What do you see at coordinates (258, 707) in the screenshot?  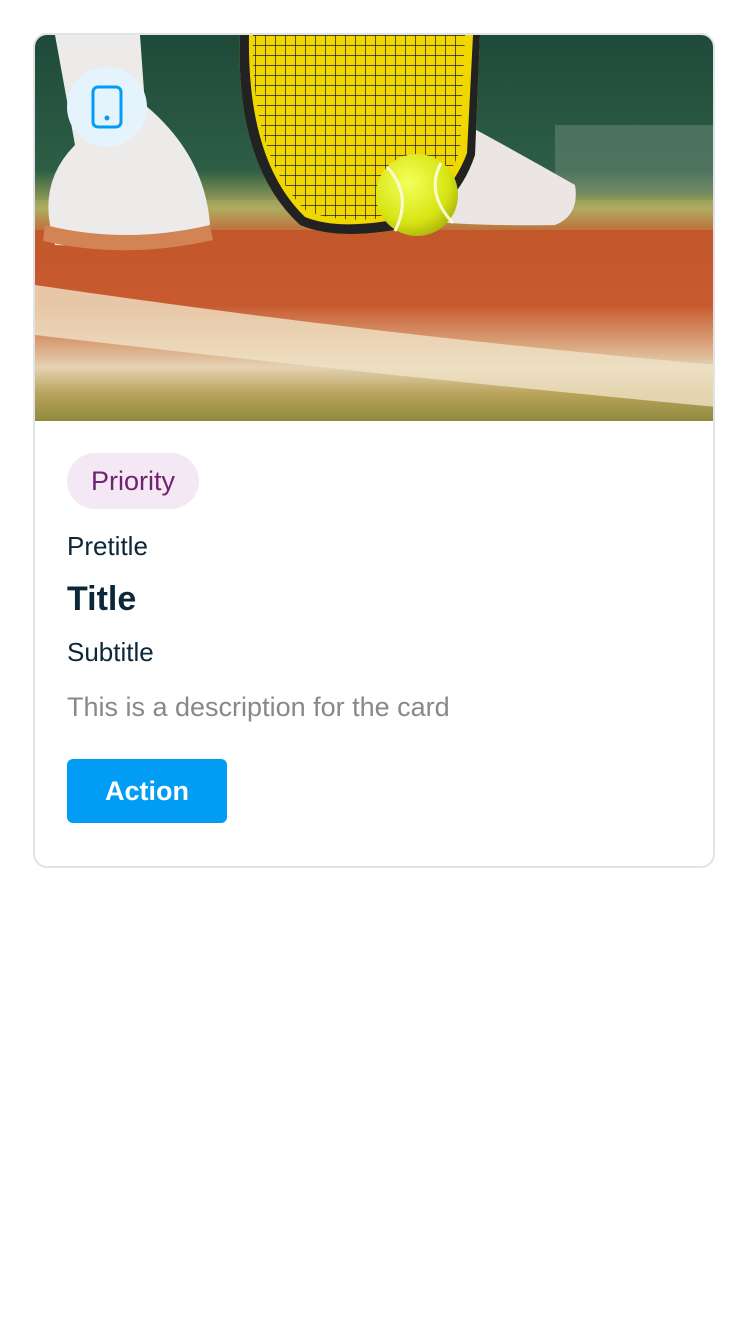 I see `card-description: This is a description for the card` at bounding box center [258, 707].